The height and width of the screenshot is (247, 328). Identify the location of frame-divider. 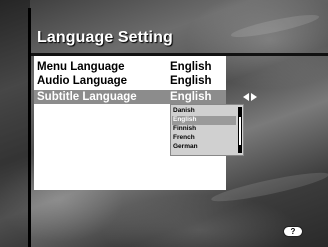
(29, 127).